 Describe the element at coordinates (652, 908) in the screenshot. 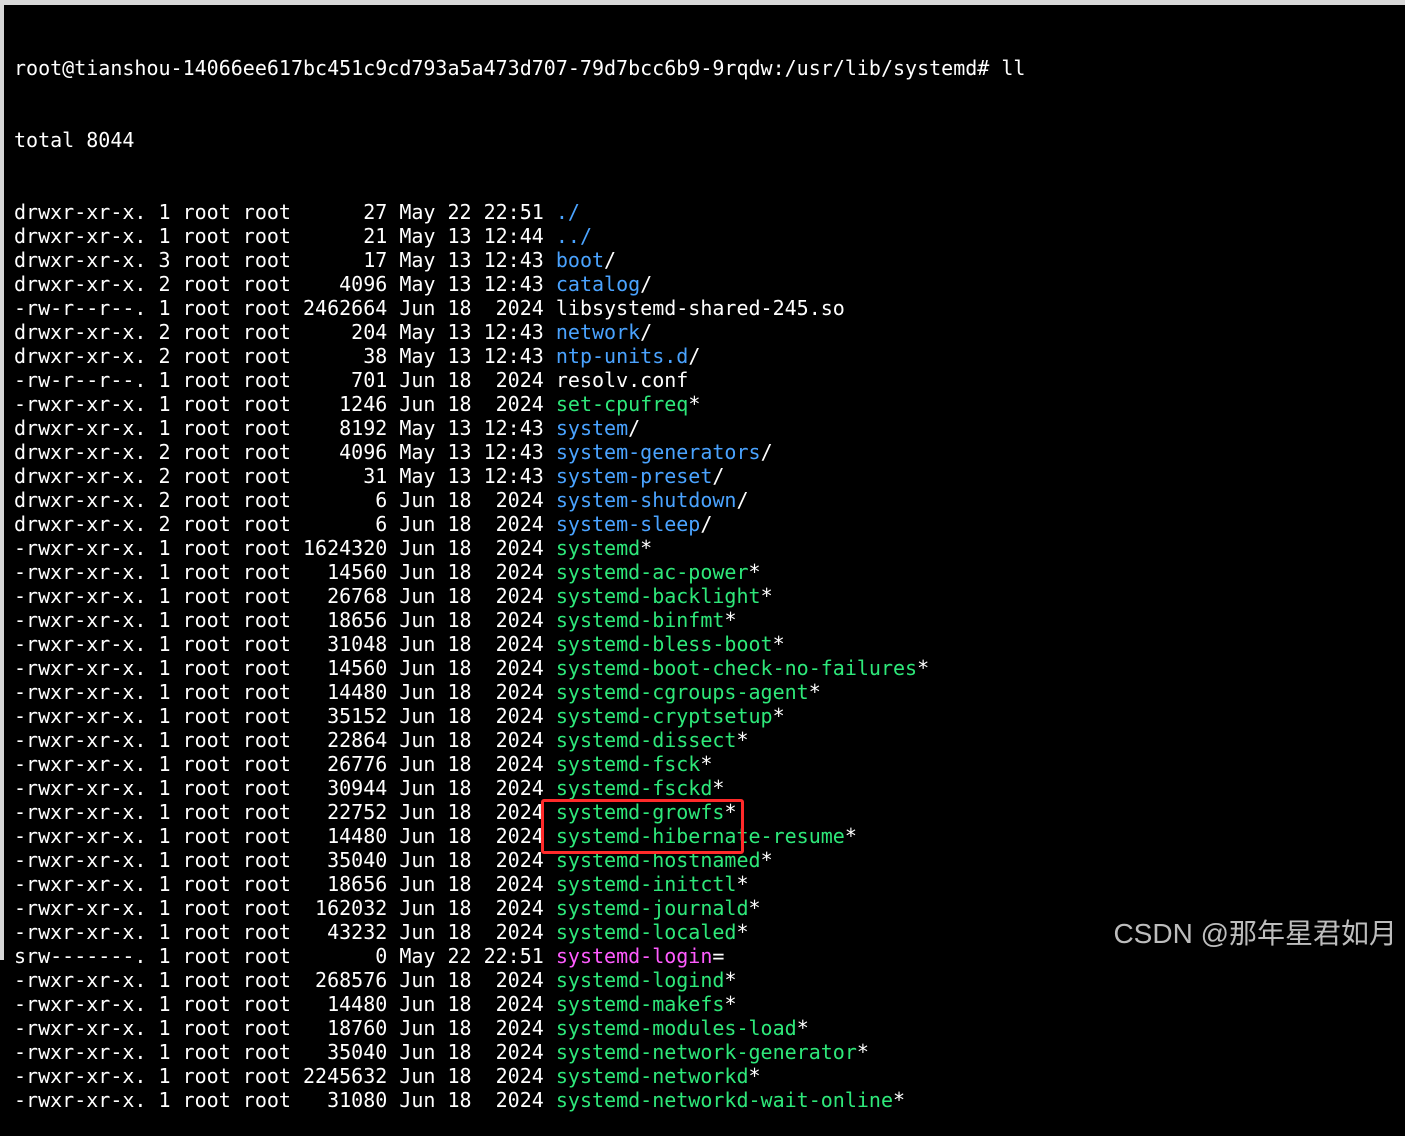

I see `listing-row-filename: systemd-journald` at that location.